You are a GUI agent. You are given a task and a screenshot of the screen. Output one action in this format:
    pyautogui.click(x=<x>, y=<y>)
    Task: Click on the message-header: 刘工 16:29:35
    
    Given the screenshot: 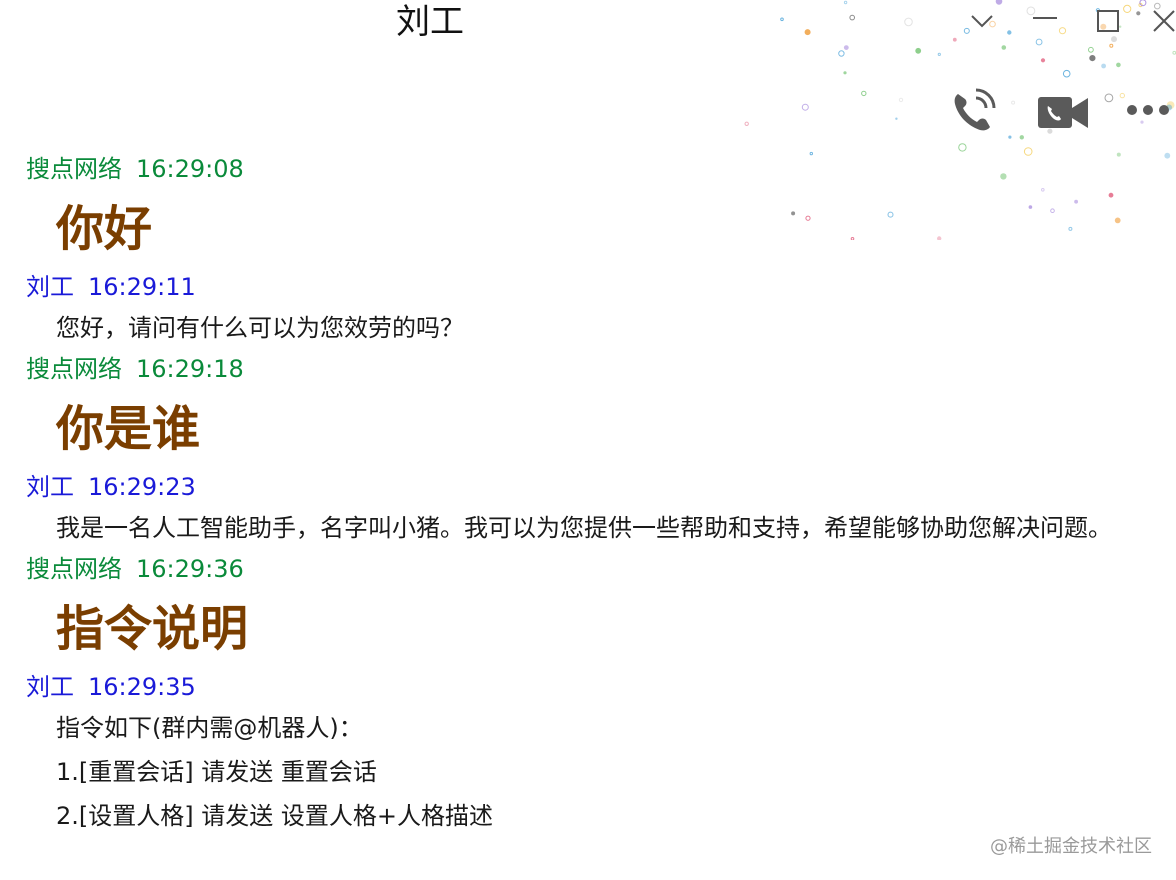 What is the action you would take?
    pyautogui.click(x=596, y=687)
    